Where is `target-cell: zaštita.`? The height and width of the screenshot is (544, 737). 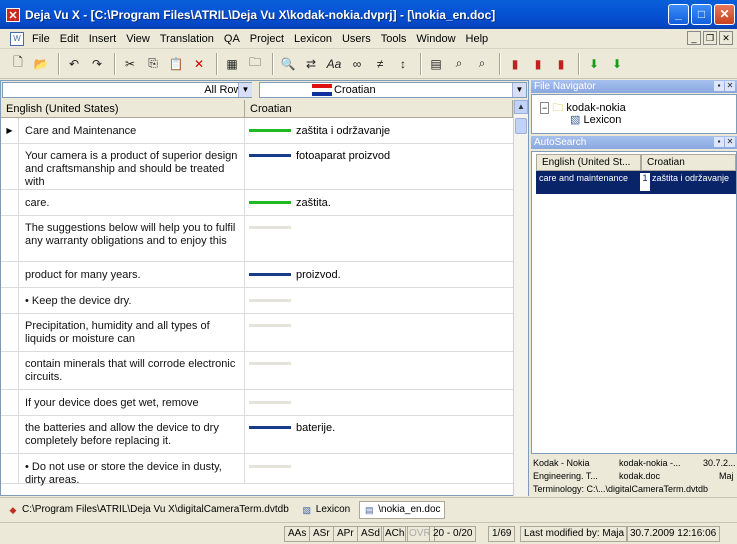 target-cell: zaštita. is located at coordinates (313, 203).